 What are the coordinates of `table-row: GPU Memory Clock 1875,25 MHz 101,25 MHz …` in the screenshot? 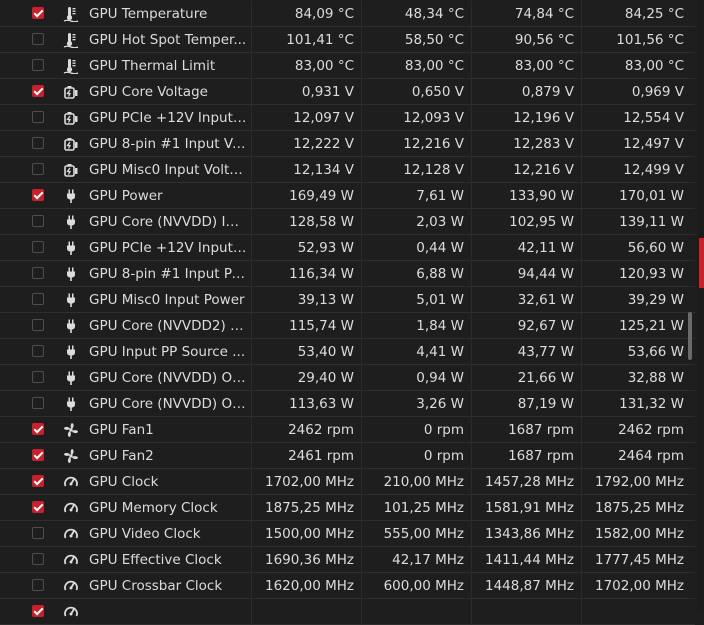 It's located at (347, 508).